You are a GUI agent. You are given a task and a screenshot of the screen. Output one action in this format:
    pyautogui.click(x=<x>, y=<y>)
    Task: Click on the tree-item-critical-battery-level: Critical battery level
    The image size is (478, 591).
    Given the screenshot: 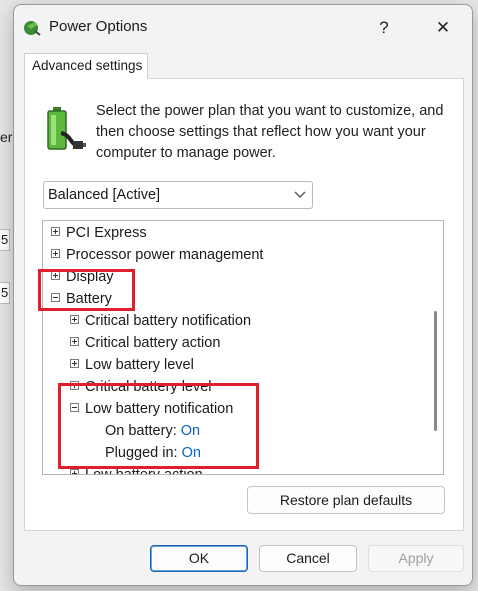 What is the action you would take?
    pyautogui.click(x=141, y=387)
    